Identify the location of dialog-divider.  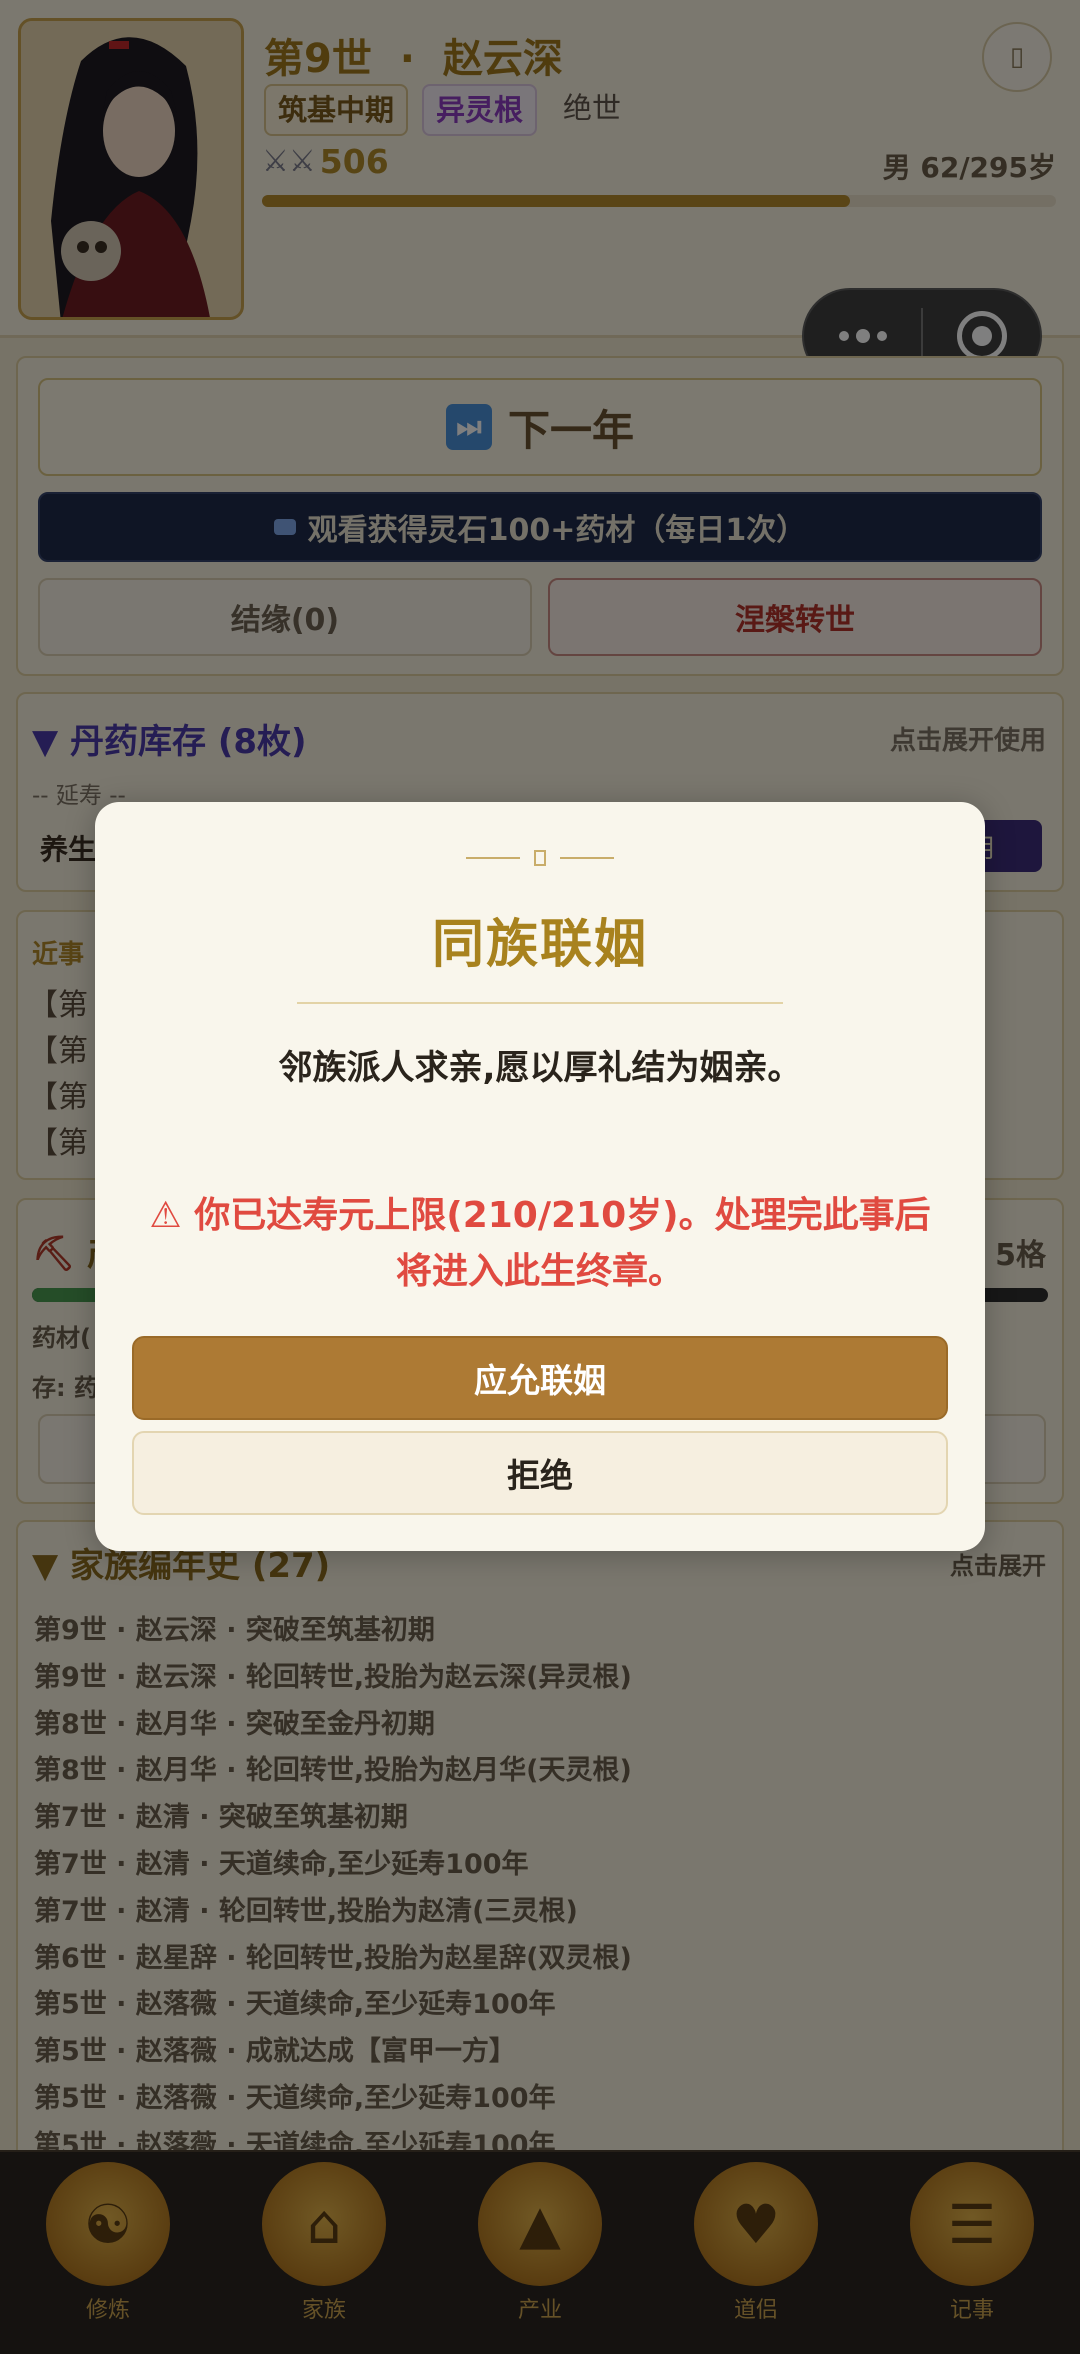
(540, 1003).